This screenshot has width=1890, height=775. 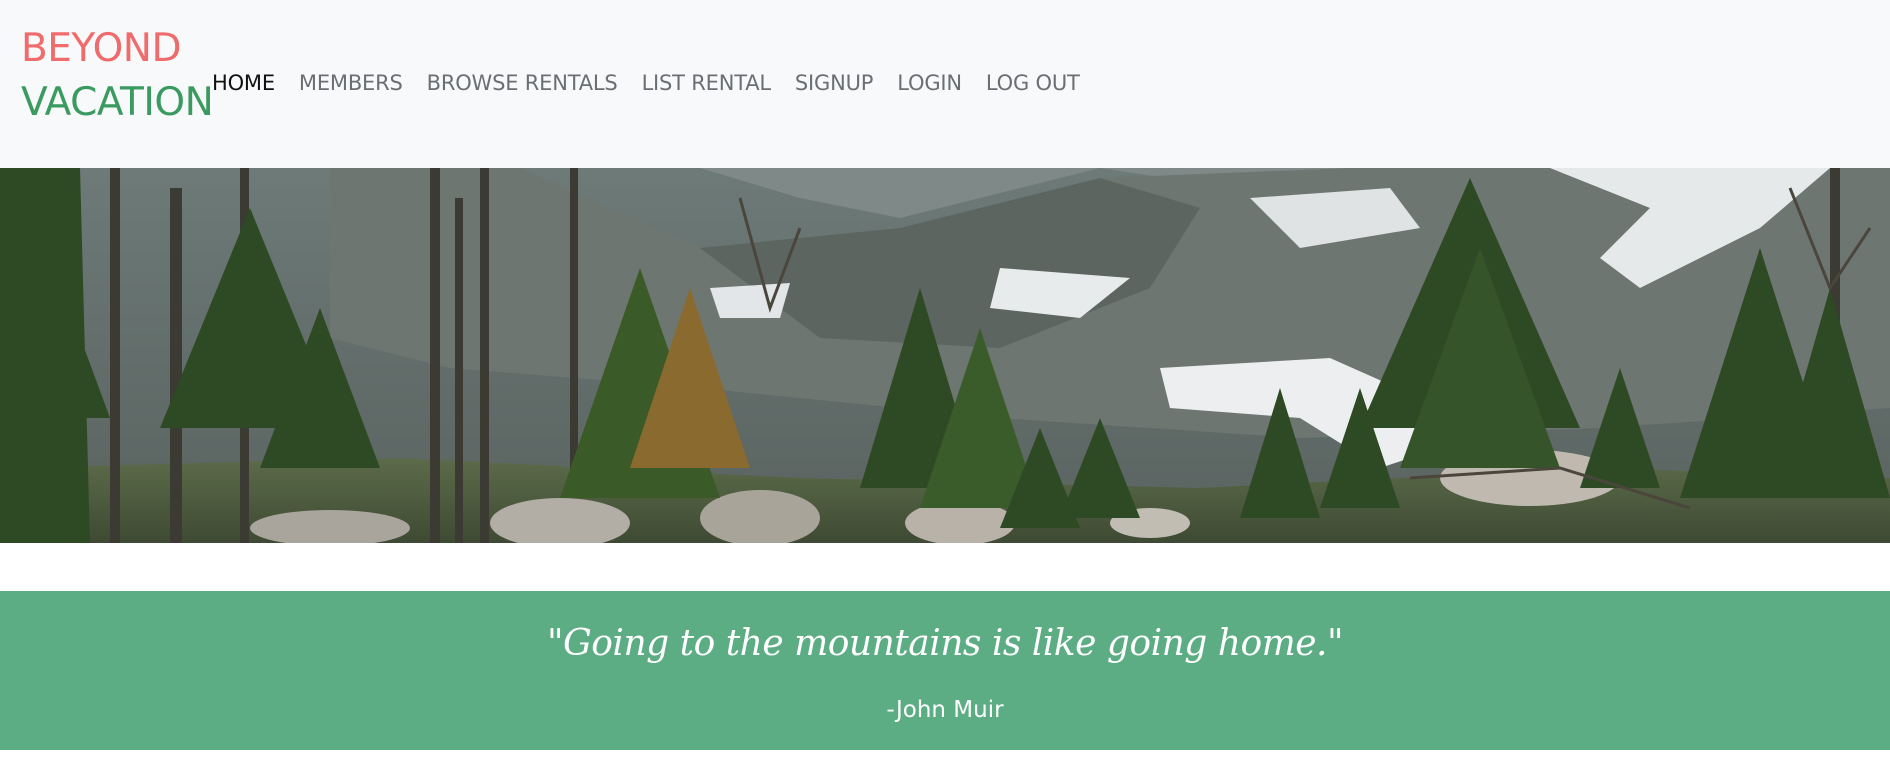 I want to click on brand-line-1: BEYOND, so click(x=101, y=48).